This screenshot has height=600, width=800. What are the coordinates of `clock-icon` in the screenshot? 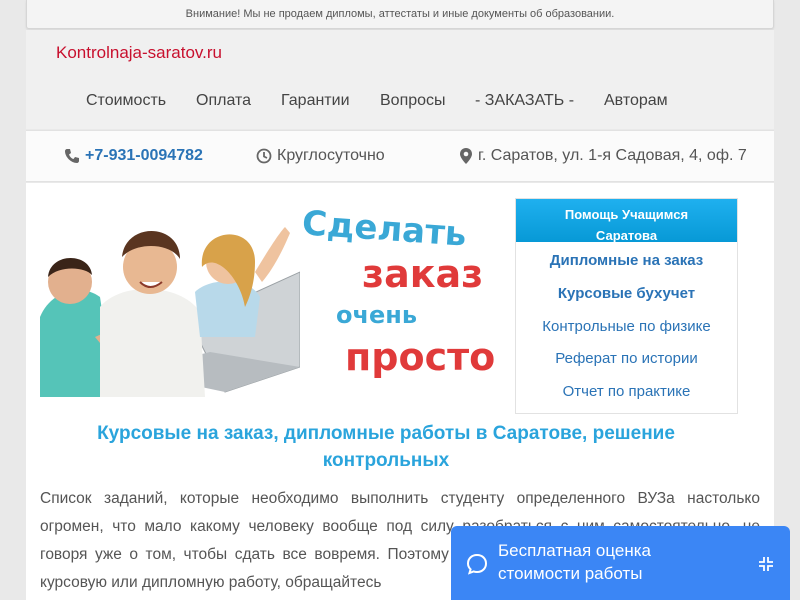 It's located at (264, 156).